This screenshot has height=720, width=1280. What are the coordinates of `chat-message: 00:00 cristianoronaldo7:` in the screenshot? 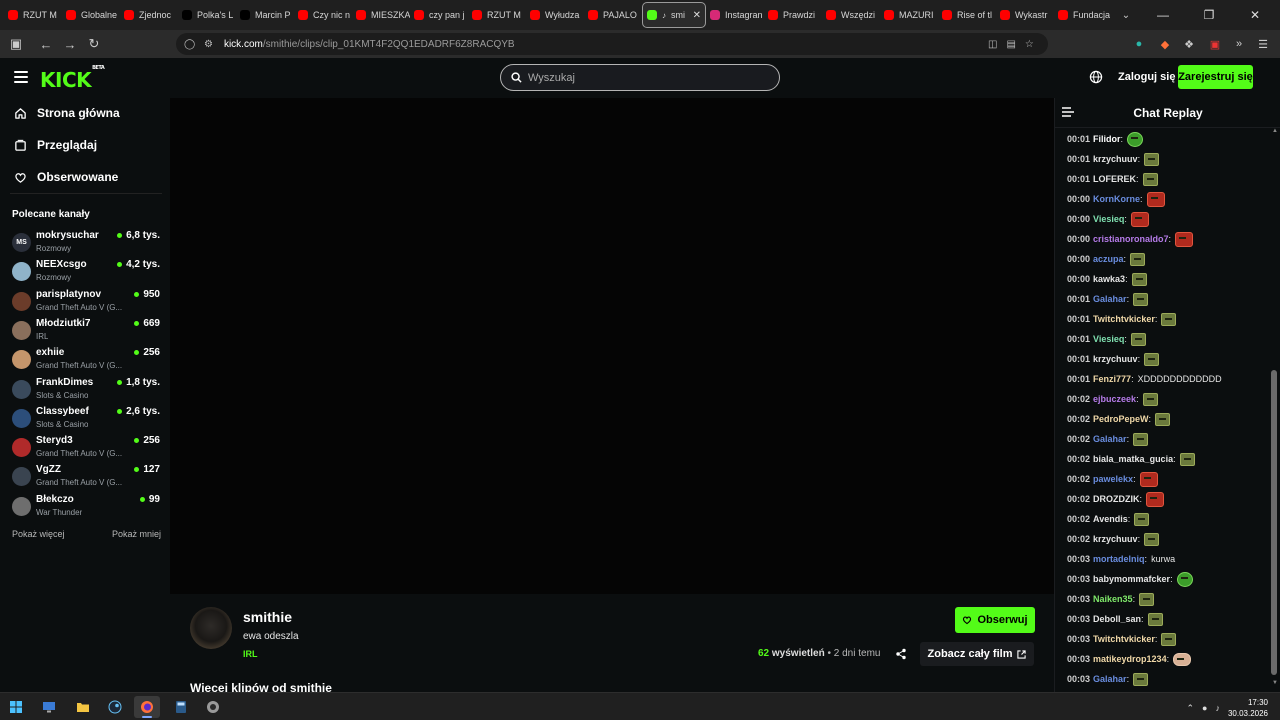 It's located at (1130, 239).